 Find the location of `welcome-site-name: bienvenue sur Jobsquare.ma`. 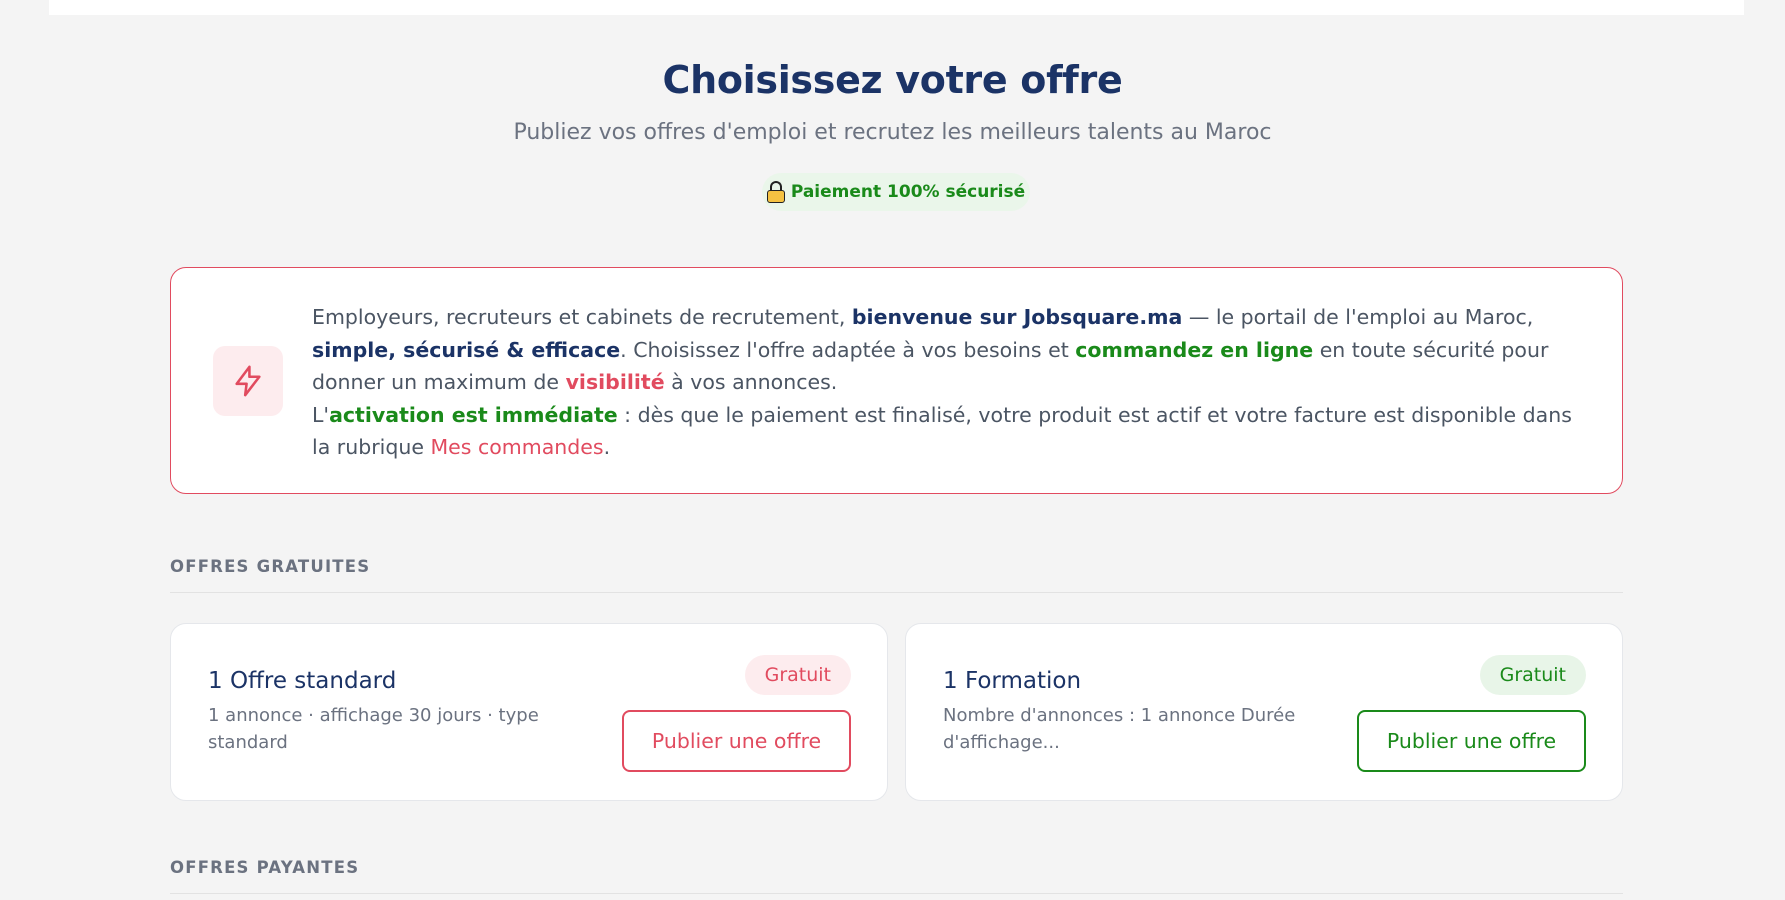

welcome-site-name: bienvenue sur Jobsquare.ma is located at coordinates (1017, 317).